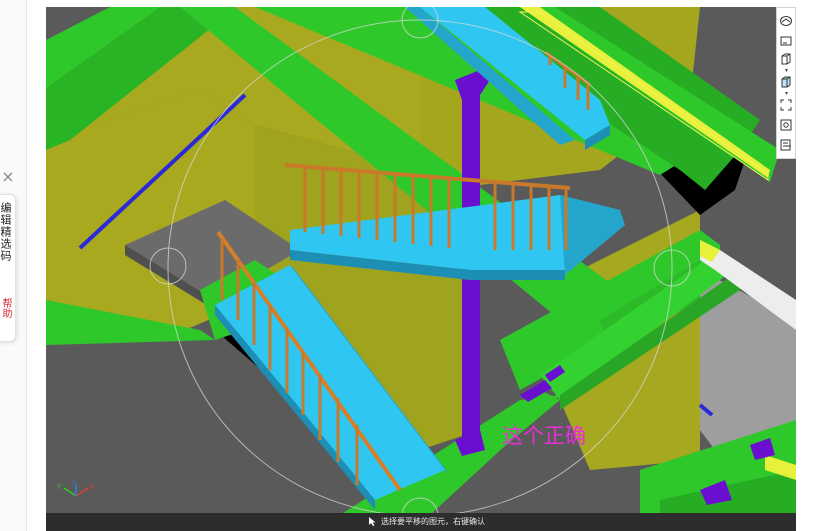  What do you see at coordinates (5, 308) in the screenshot?
I see `side-card-red-label: 帮助` at bounding box center [5, 308].